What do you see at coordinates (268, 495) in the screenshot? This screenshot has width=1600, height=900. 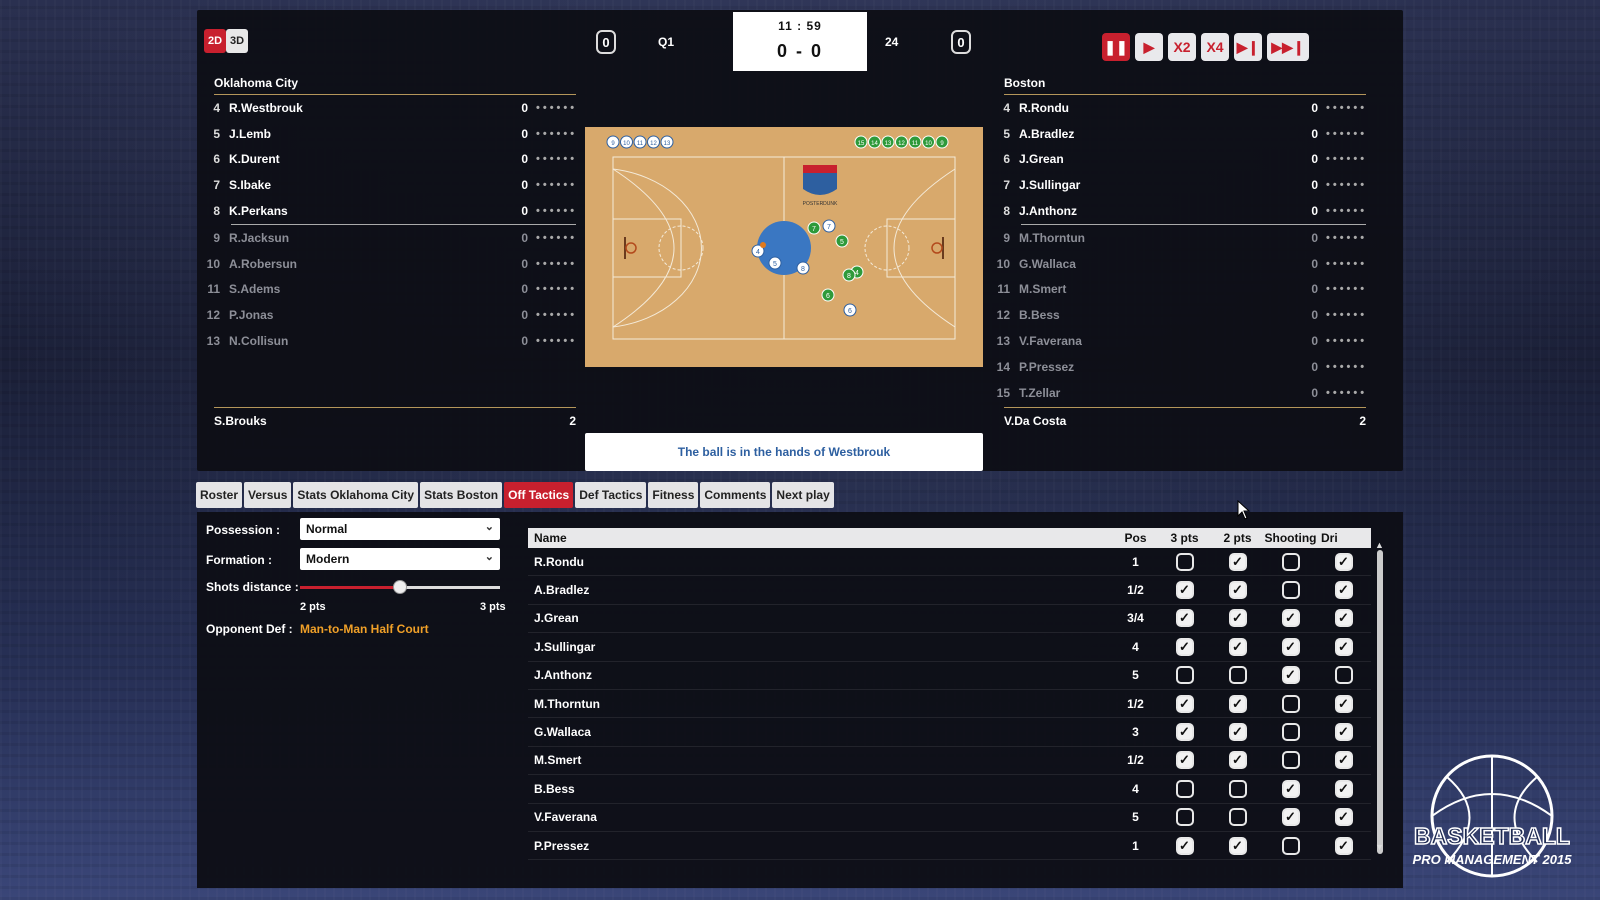 I see `tab-versus: Versus` at bounding box center [268, 495].